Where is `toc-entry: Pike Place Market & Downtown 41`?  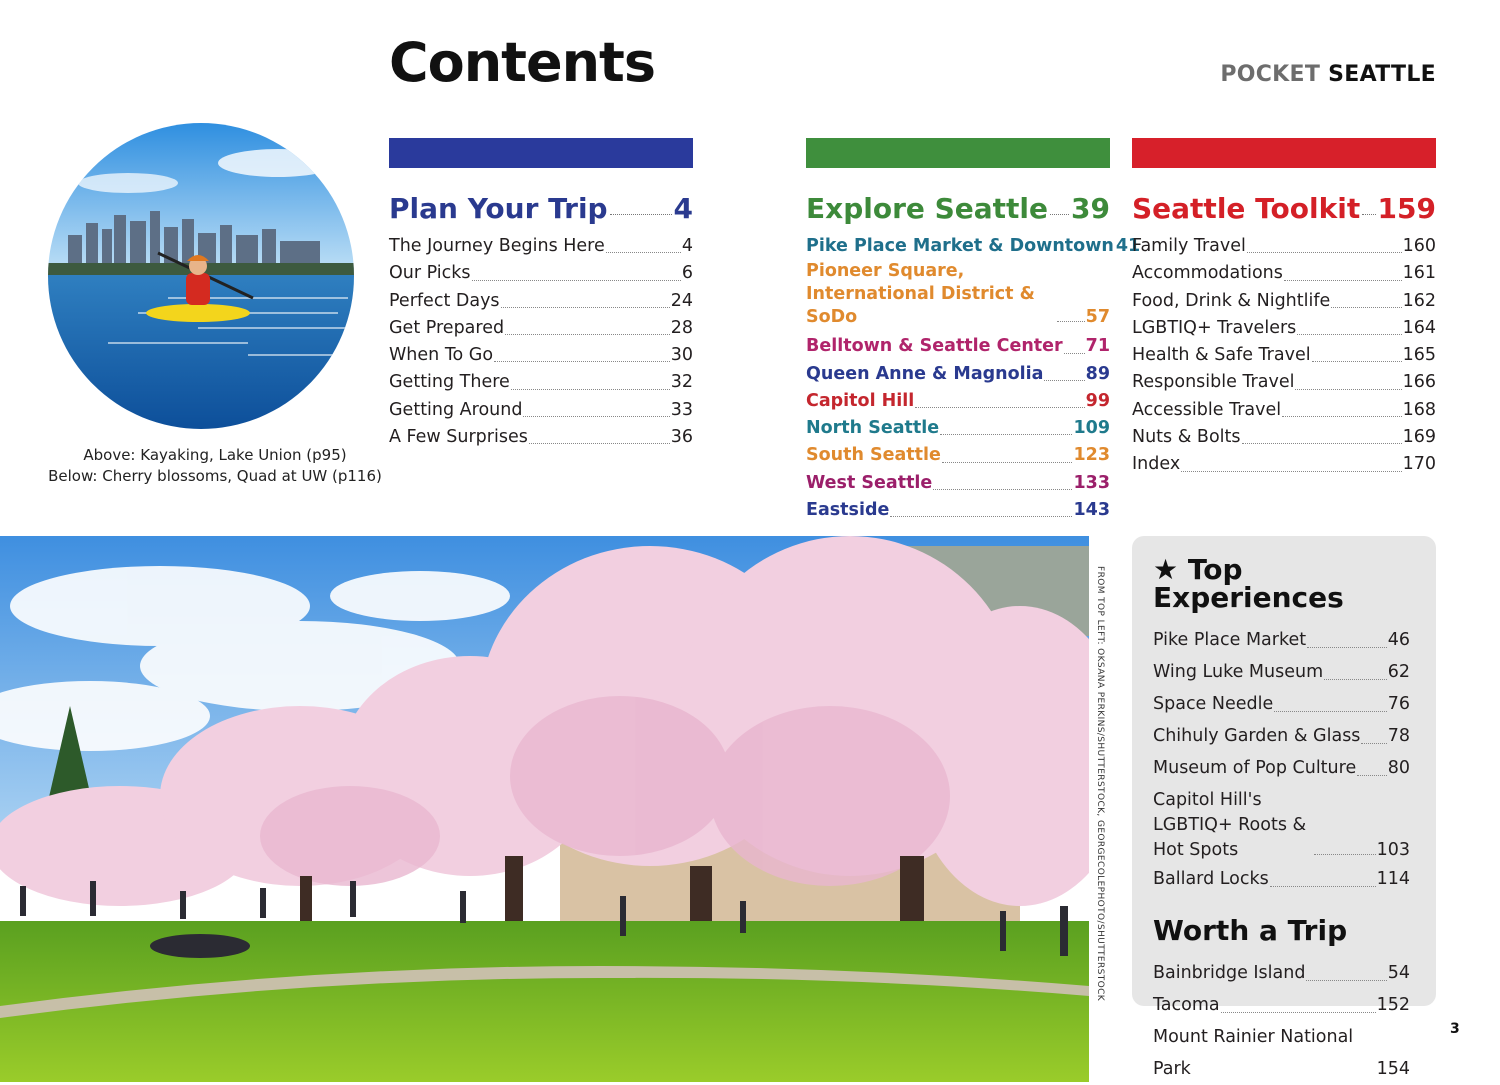 toc-entry: Pike Place Market & Downtown 41 is located at coordinates (973, 246).